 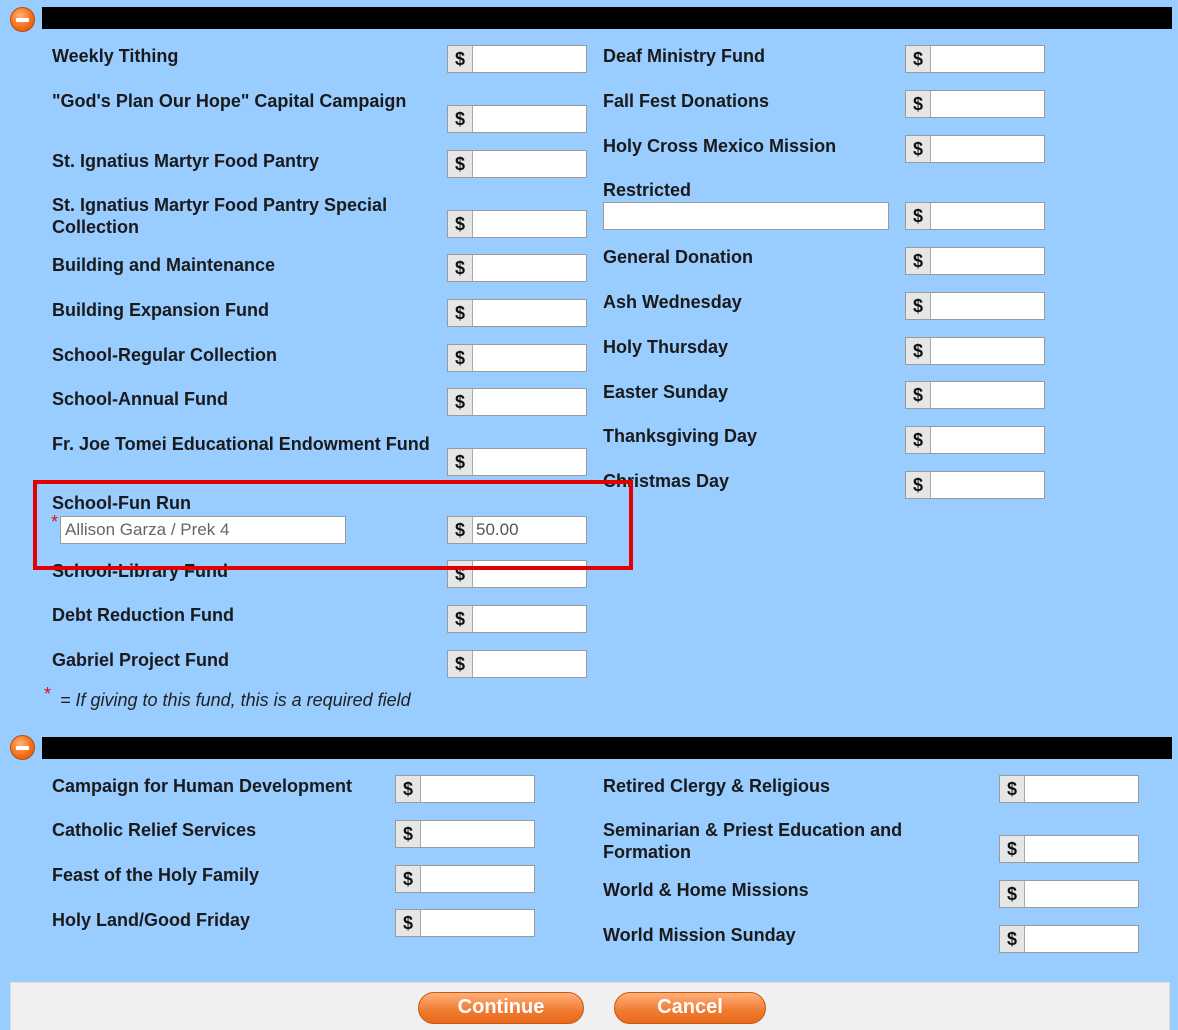 I want to click on amount-input-retired-clergy: $, so click(x=1069, y=789).